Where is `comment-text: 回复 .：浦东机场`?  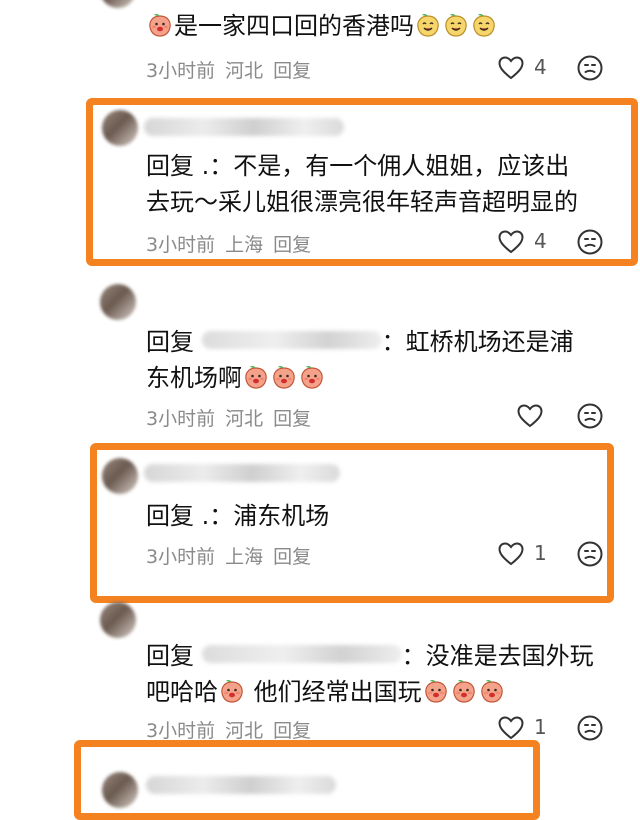 comment-text: 回复 .：浦东机场 is located at coordinates (238, 516).